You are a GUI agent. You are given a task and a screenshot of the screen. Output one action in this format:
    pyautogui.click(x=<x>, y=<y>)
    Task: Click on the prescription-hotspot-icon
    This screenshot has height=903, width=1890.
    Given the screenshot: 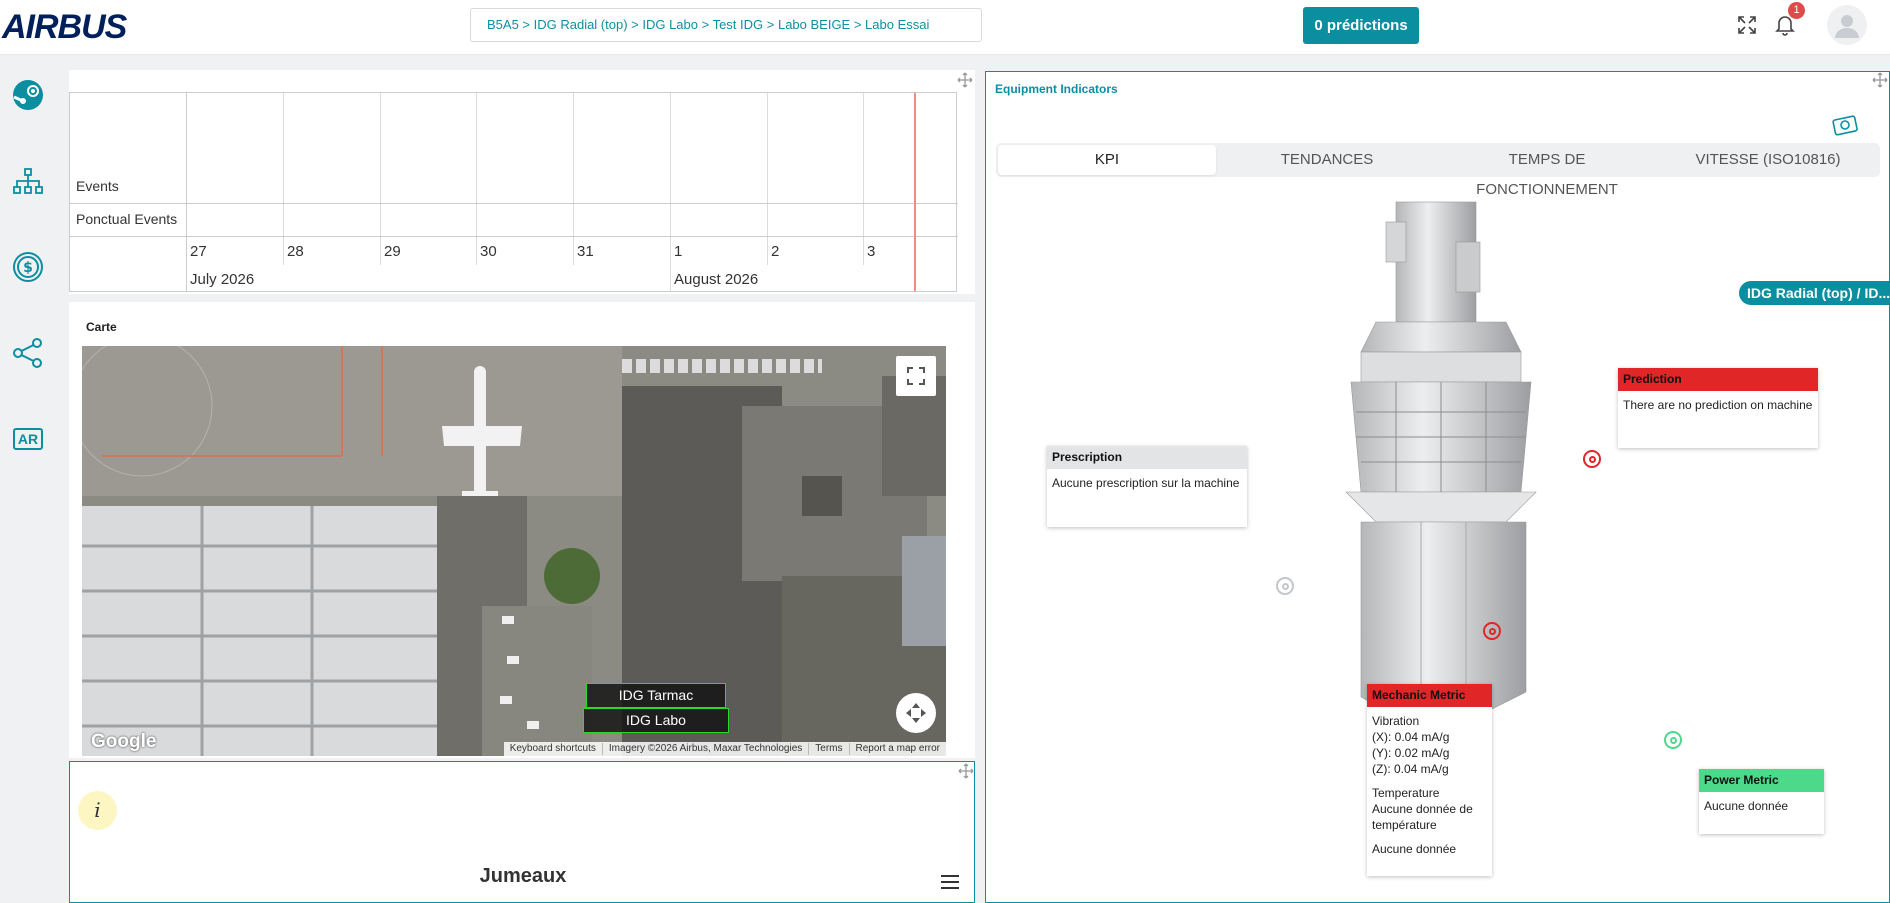 What is the action you would take?
    pyautogui.click(x=1285, y=586)
    